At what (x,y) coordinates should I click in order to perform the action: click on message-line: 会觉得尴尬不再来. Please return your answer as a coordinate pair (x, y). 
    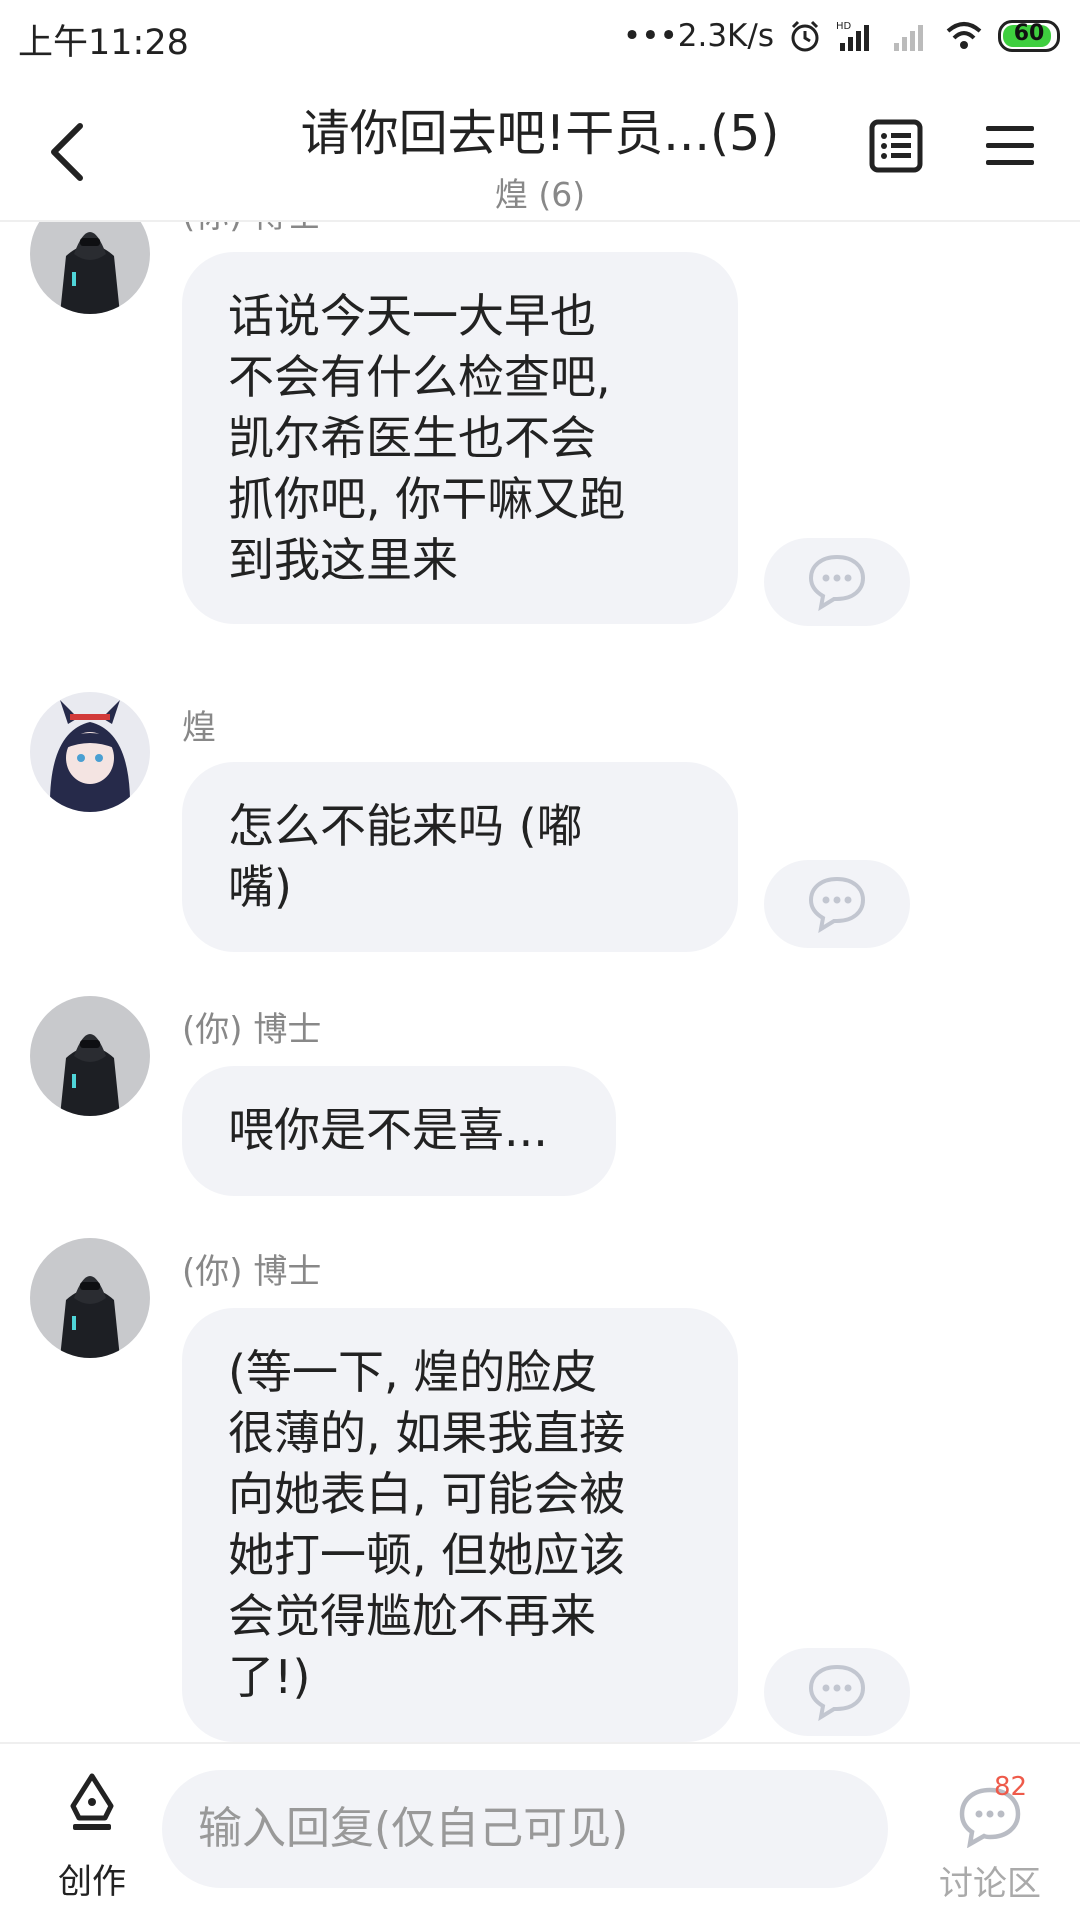
    Looking at the image, I should click on (412, 1616).